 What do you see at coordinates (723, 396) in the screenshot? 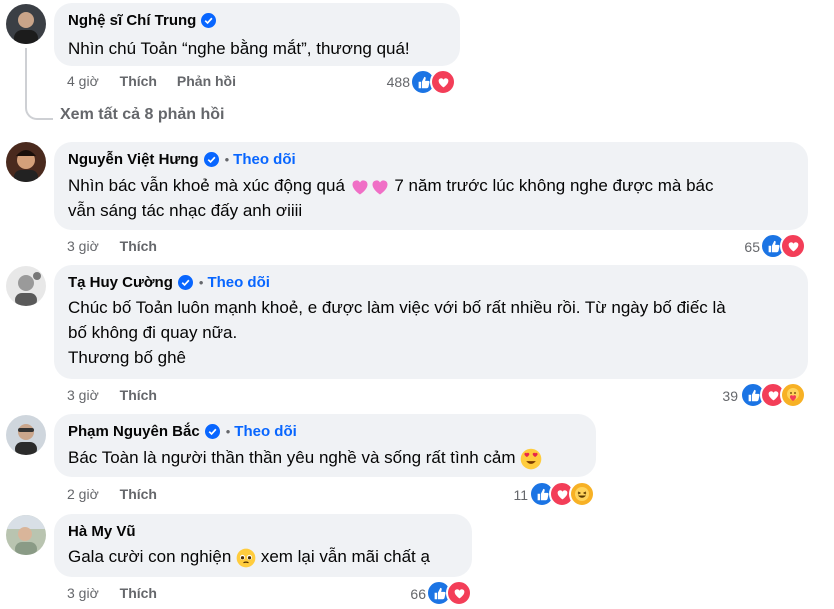
I see `reaction-count: 39` at bounding box center [723, 396].